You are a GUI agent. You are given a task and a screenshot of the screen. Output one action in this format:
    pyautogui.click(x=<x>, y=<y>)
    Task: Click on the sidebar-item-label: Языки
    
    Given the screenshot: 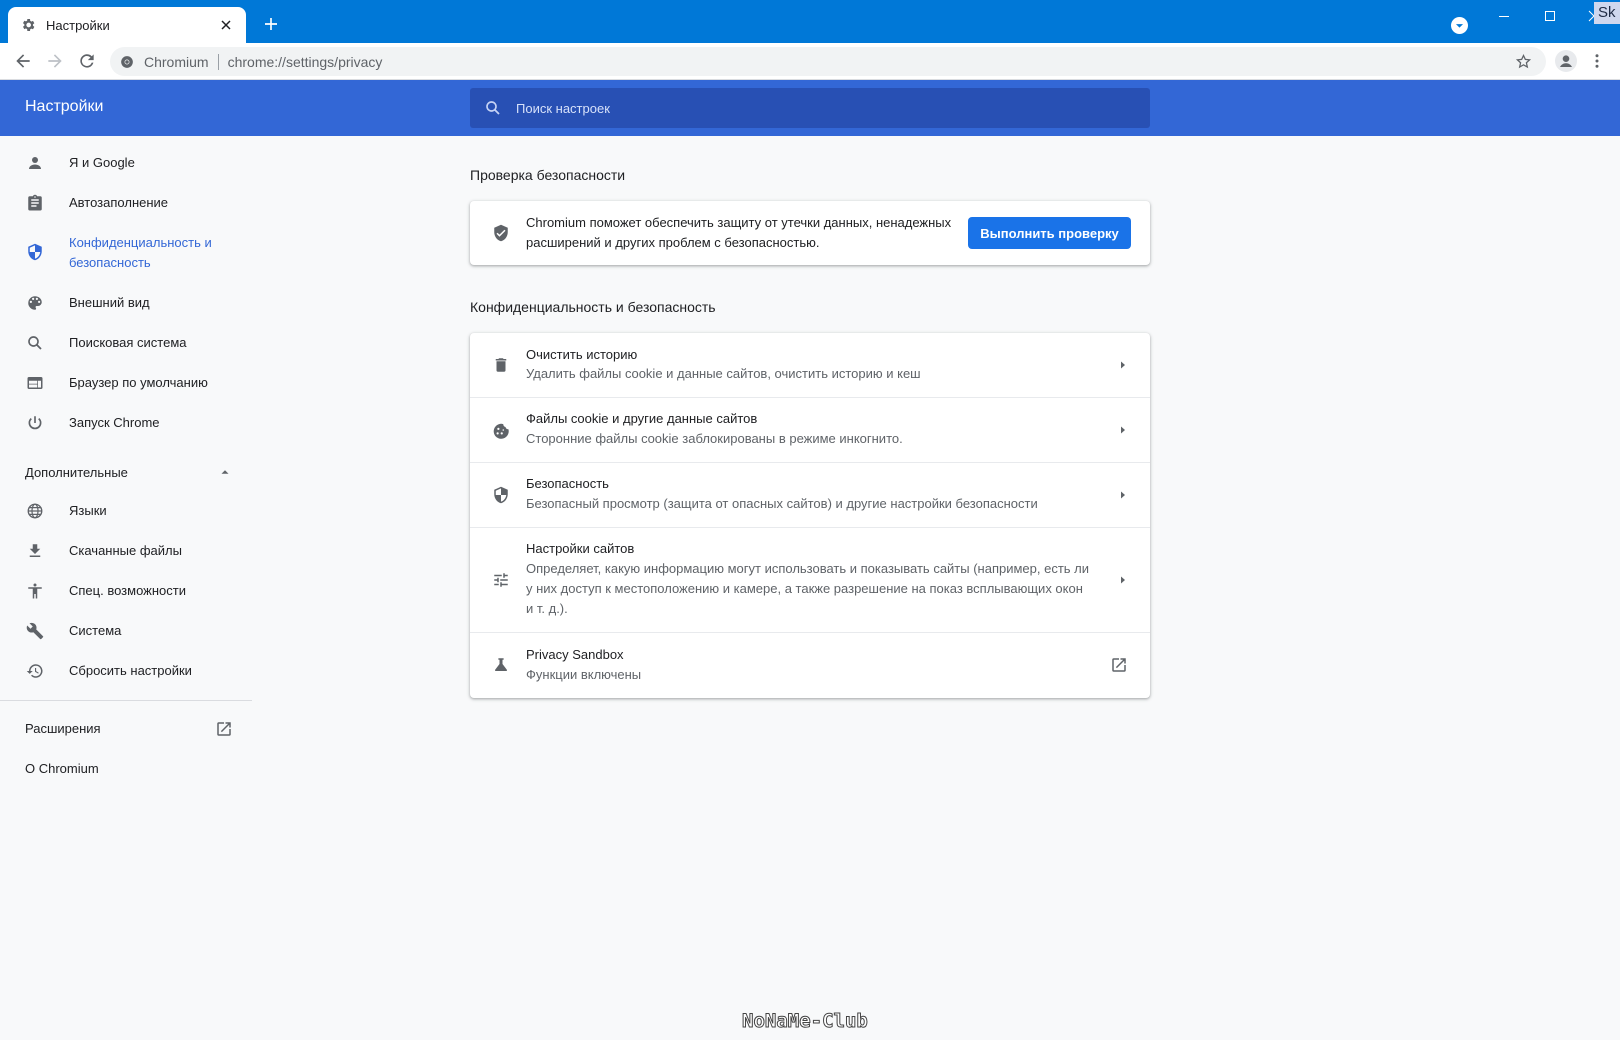 What is the action you would take?
    pyautogui.click(x=88, y=510)
    